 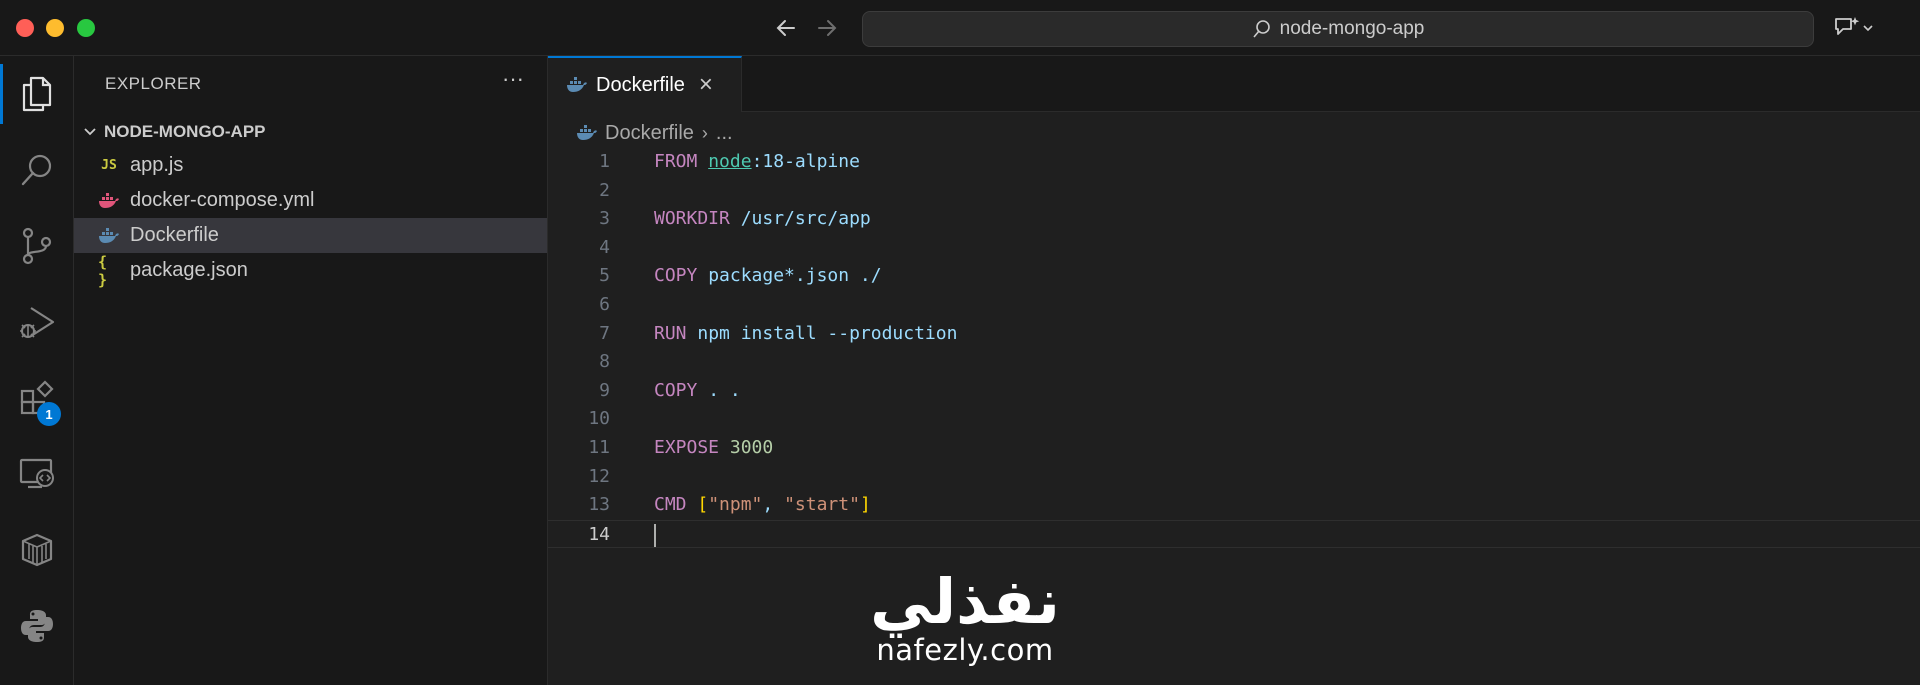 I want to click on code-line-current: 14, so click(x=1234, y=534).